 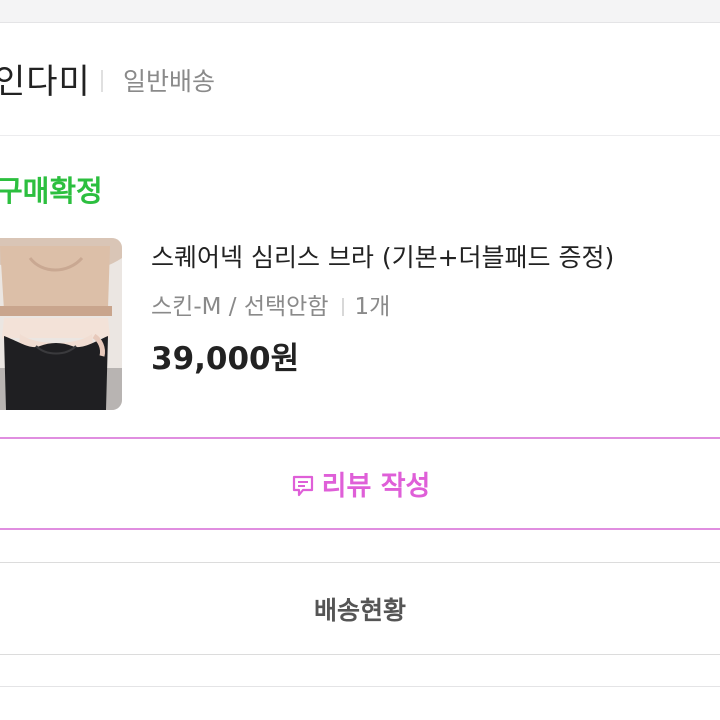 I want to click on write-review-button: 리뷰 작성, so click(x=360, y=483).